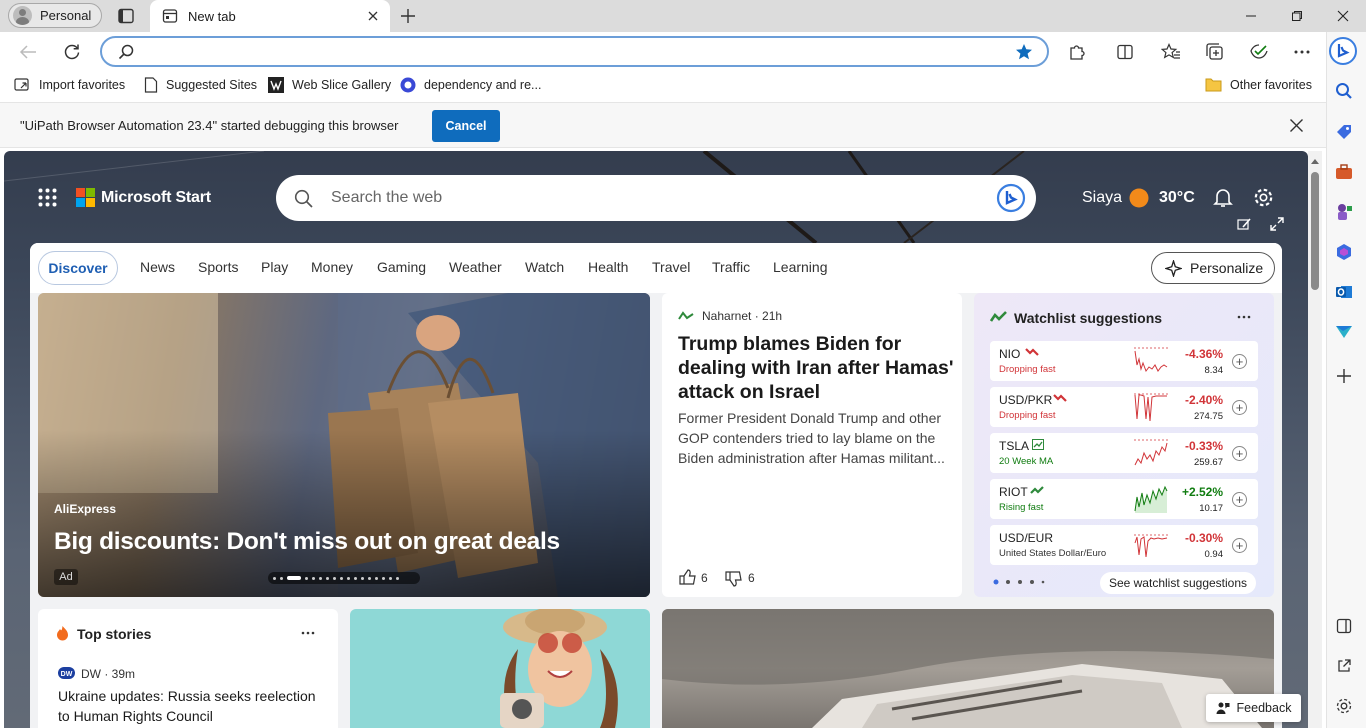  I want to click on stock-row: USD/PKR Dropping fast -2.40% 274.75 +, so click(1124, 407).